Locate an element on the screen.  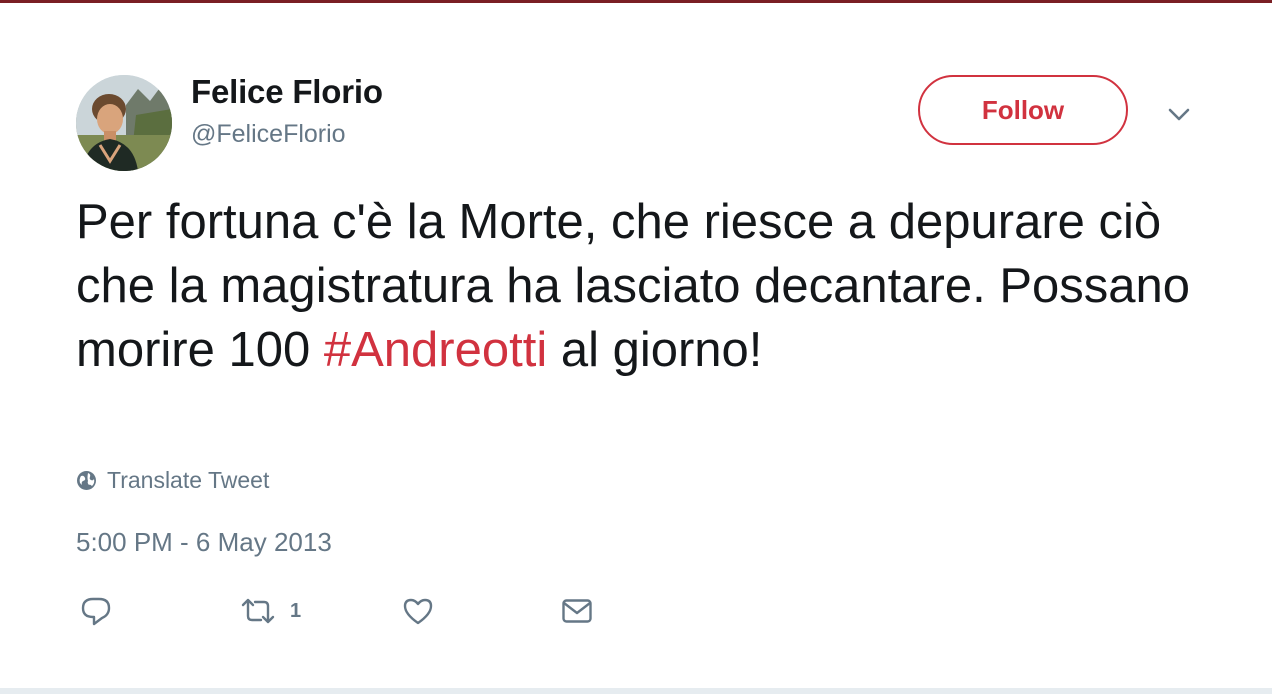
profile-photo-icon is located at coordinates (124, 123).